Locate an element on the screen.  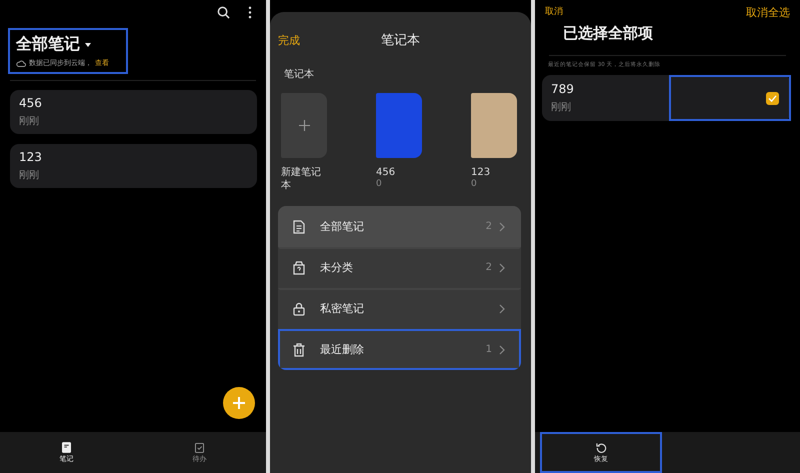
note-title: 789 is located at coordinates (563, 89).